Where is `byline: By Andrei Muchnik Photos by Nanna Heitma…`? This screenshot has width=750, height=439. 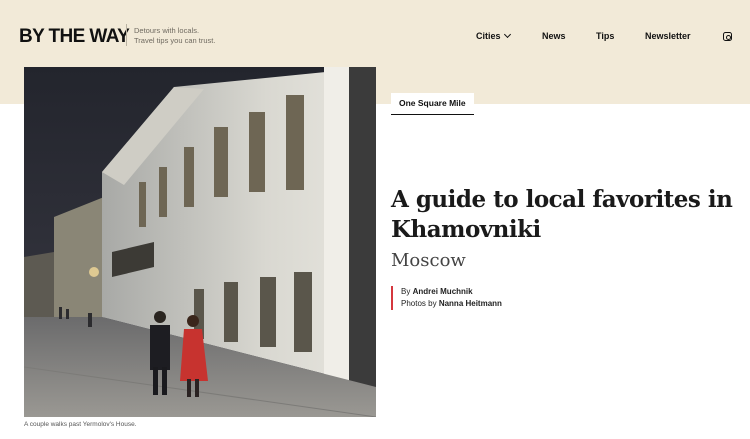 byline: By Andrei Muchnik Photos by Nanna Heitma… is located at coordinates (446, 298).